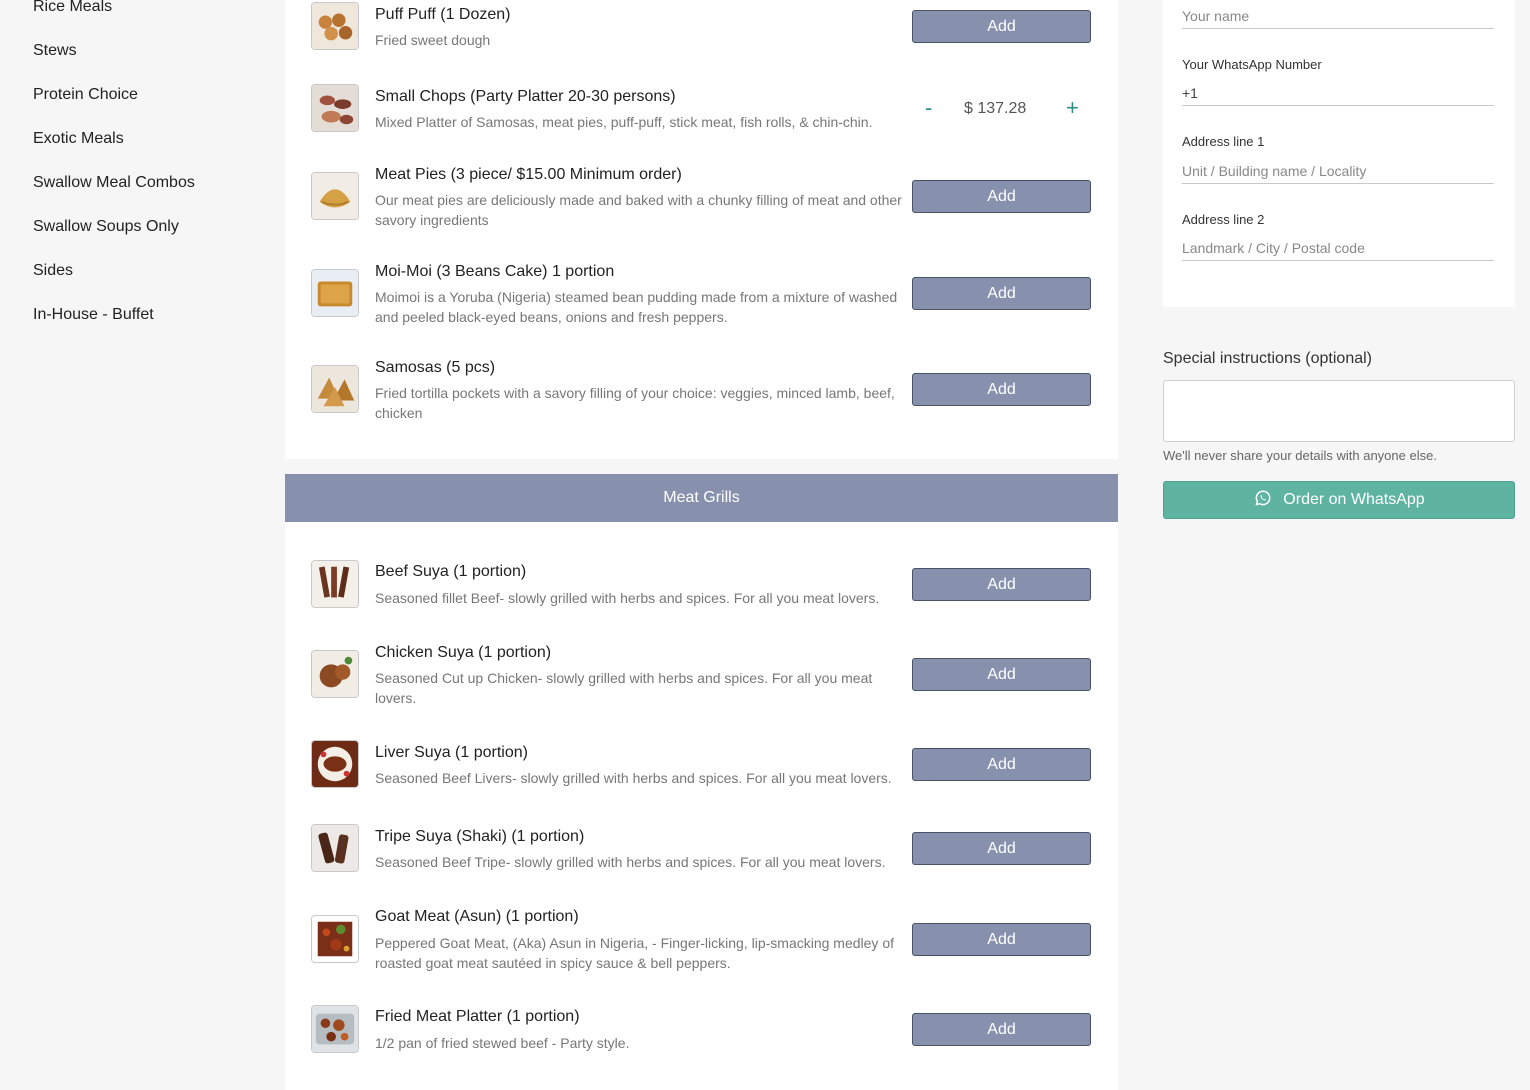 The image size is (1530, 1090). What do you see at coordinates (55, 51) in the screenshot?
I see `sidebar-item-stews: Stews` at bounding box center [55, 51].